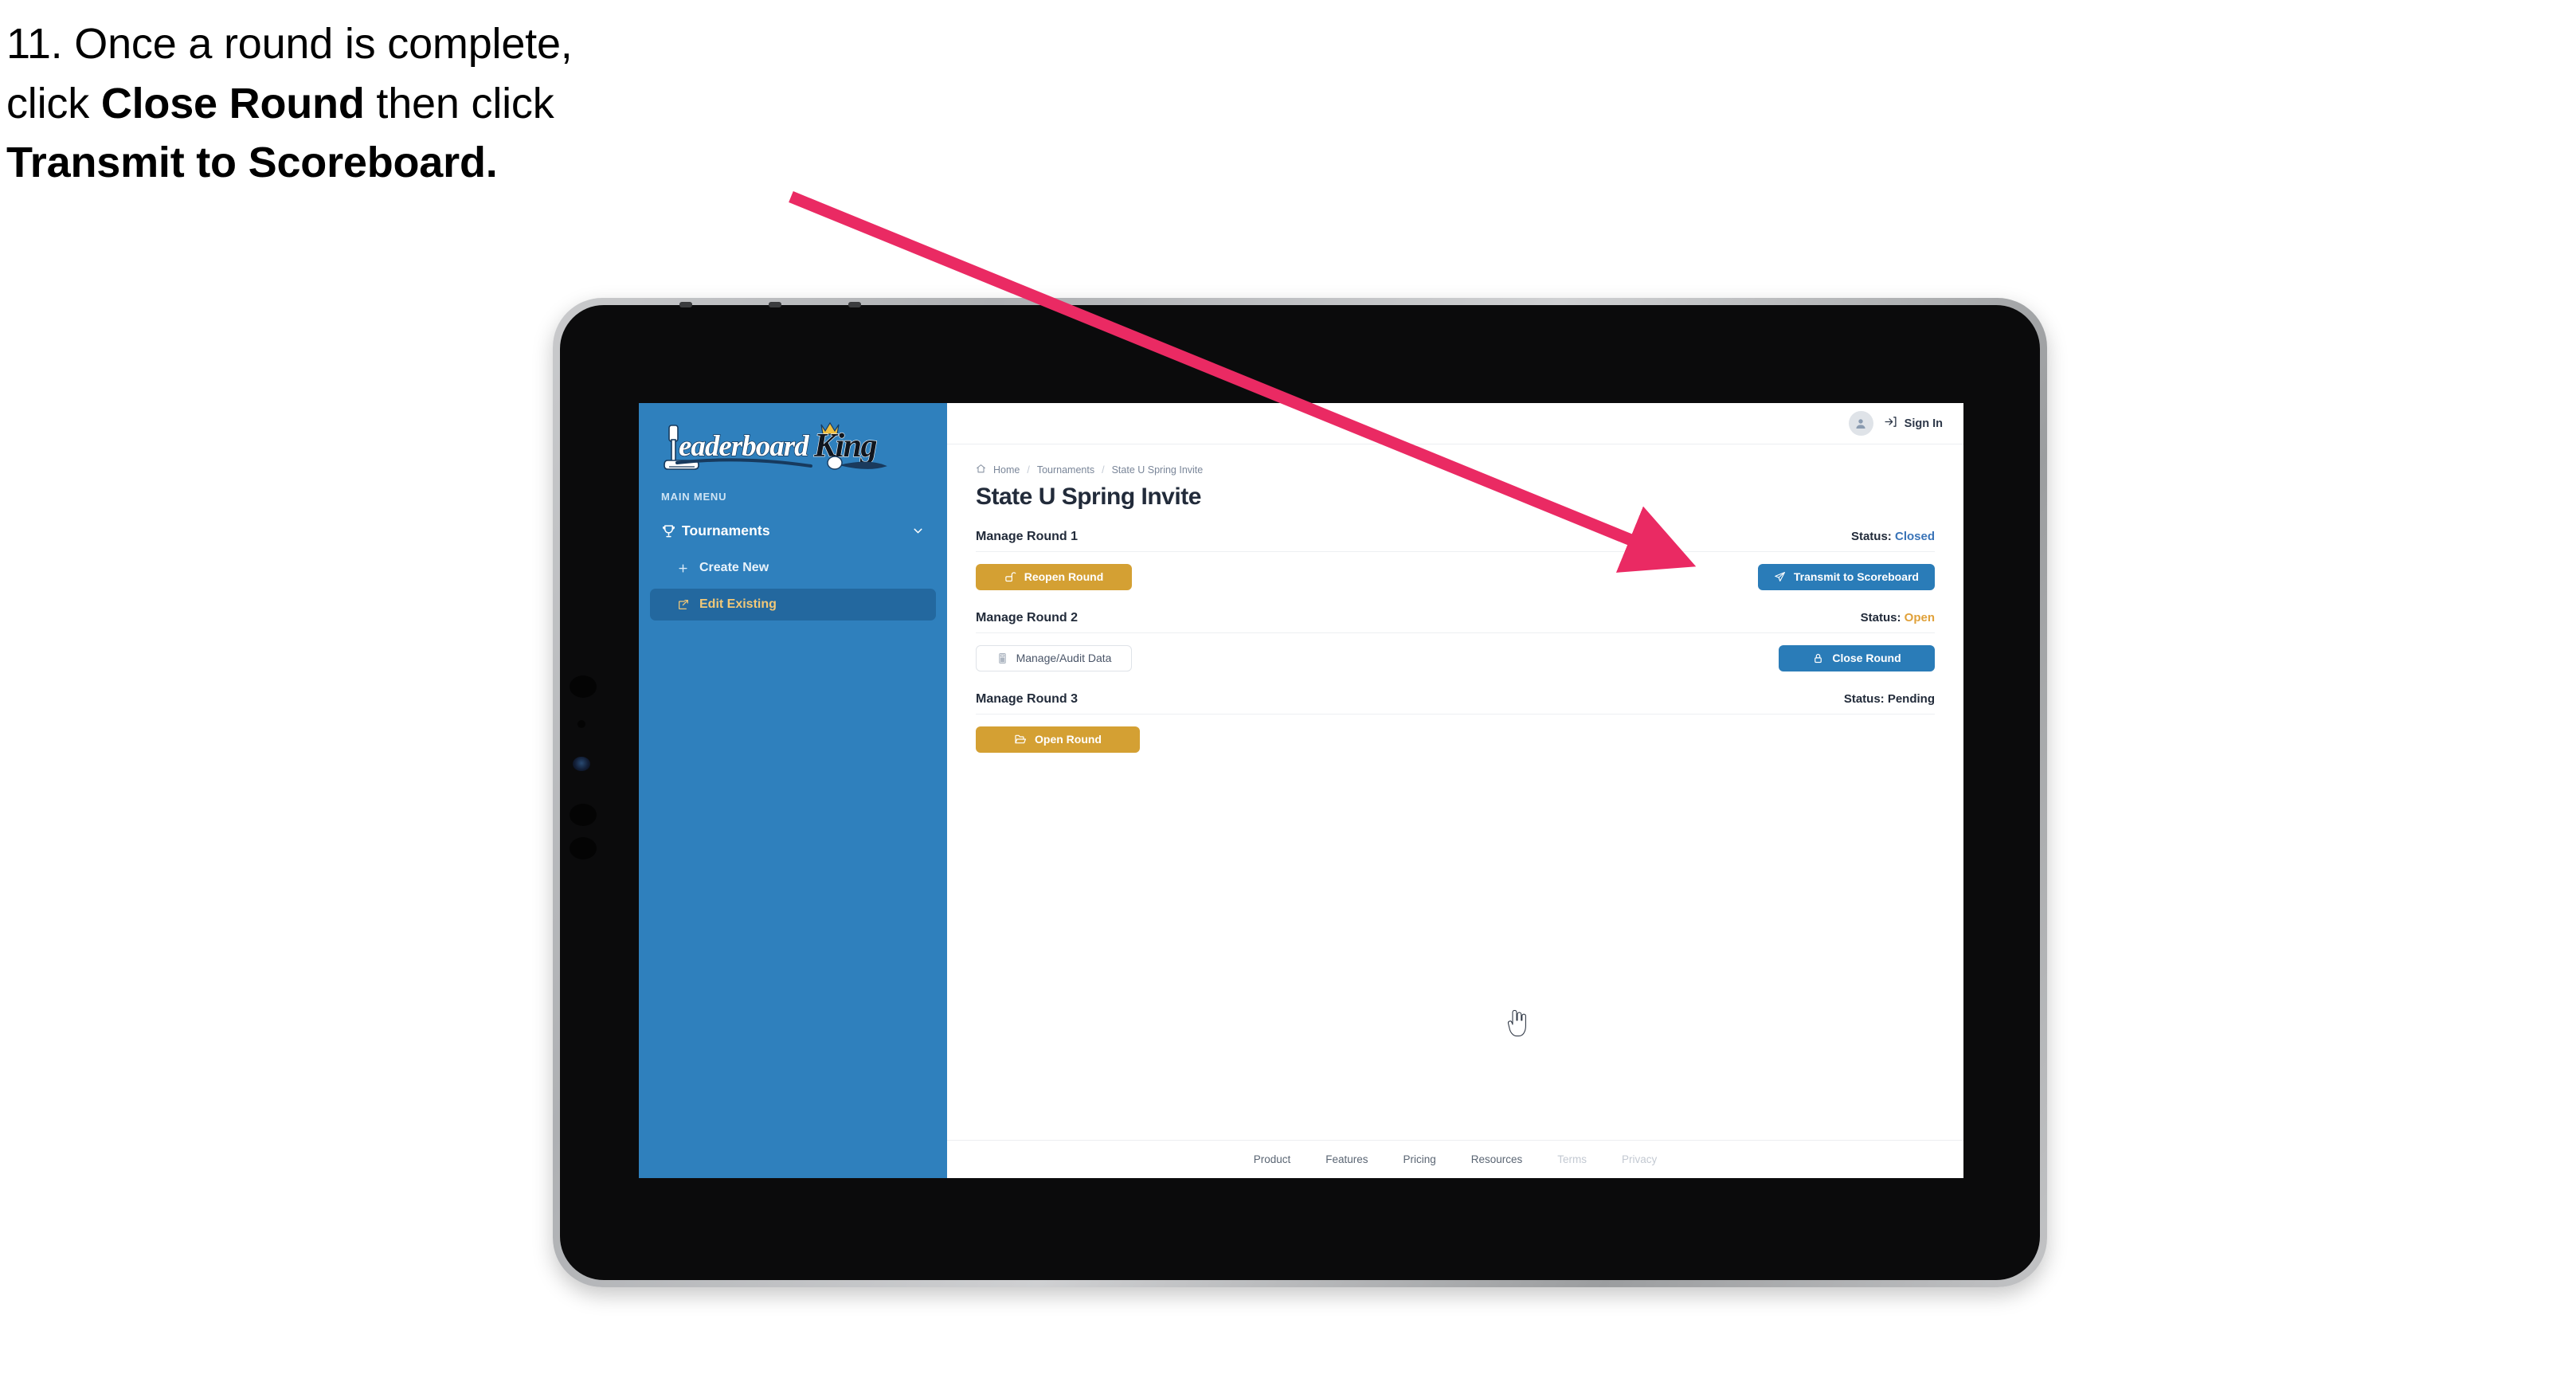 Image resolution: width=2576 pixels, height=1386 pixels. I want to click on top-bar: Sign In, so click(1455, 423).